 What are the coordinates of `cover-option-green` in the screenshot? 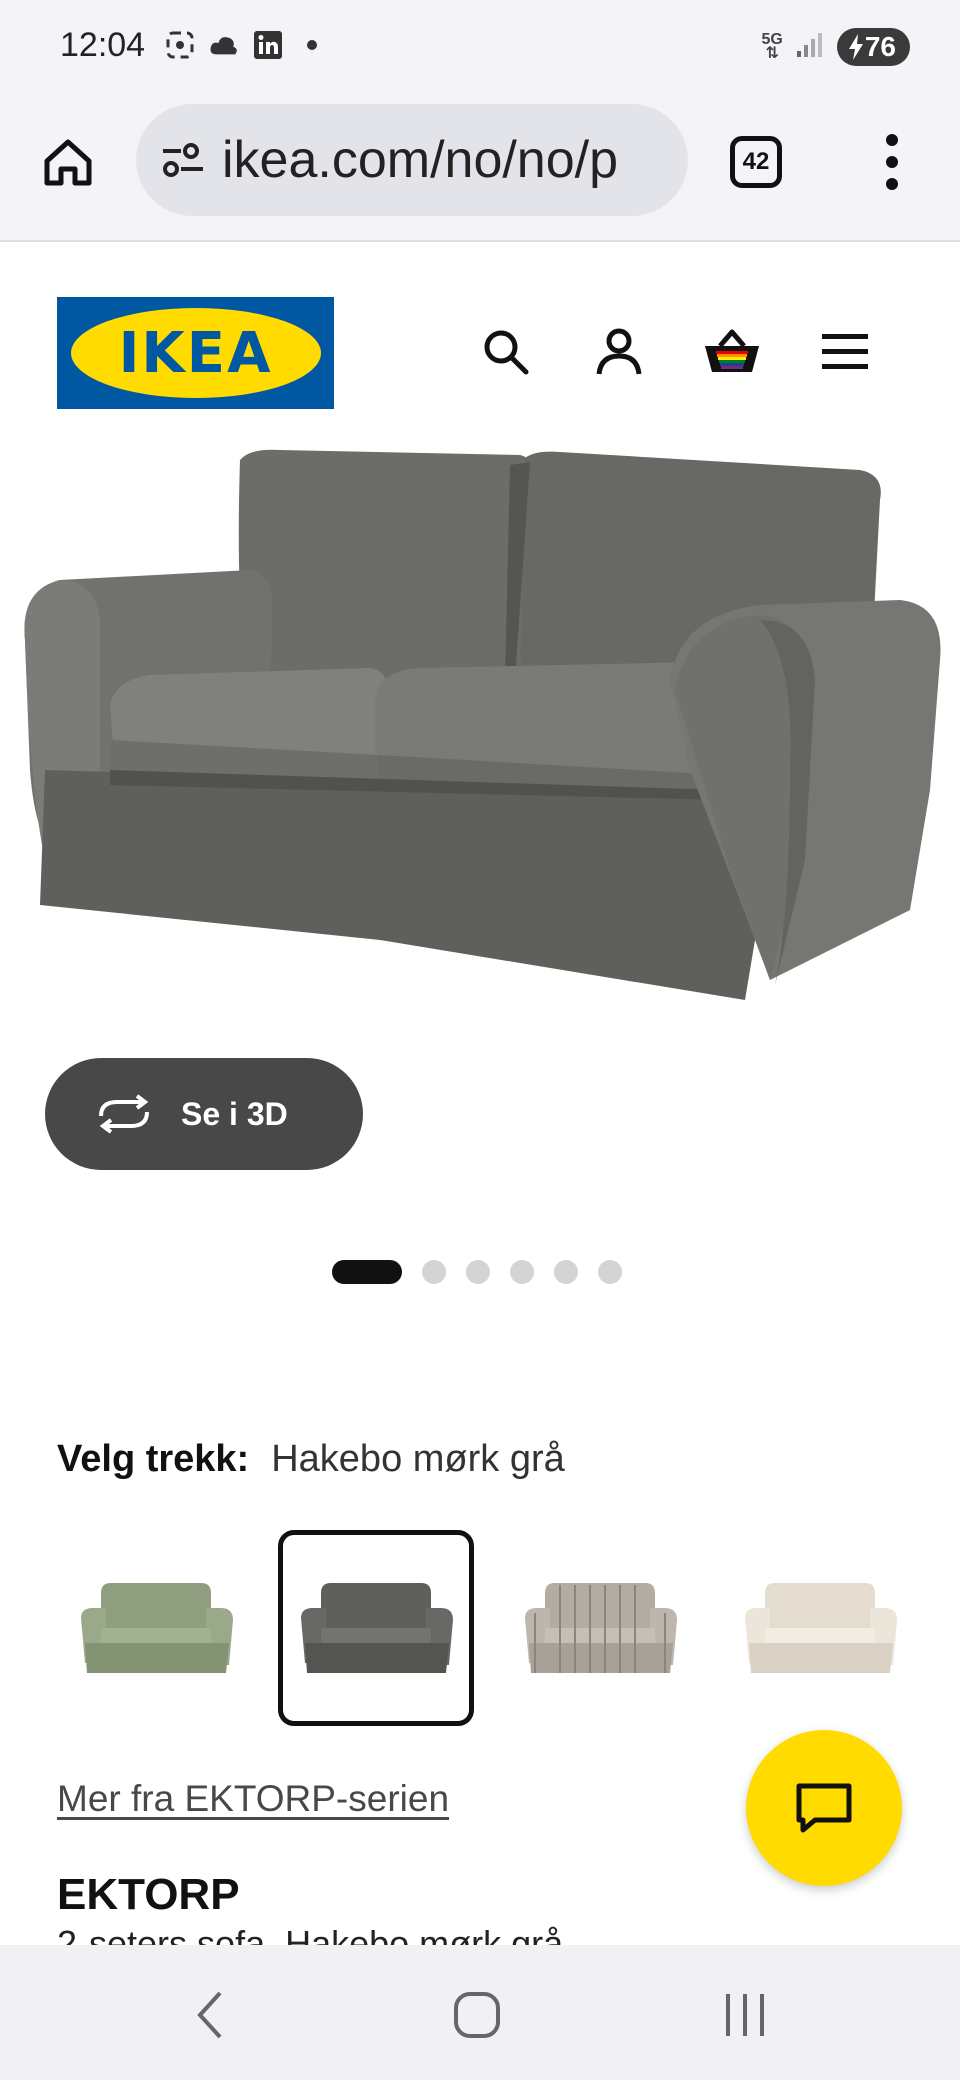 It's located at (156, 1628).